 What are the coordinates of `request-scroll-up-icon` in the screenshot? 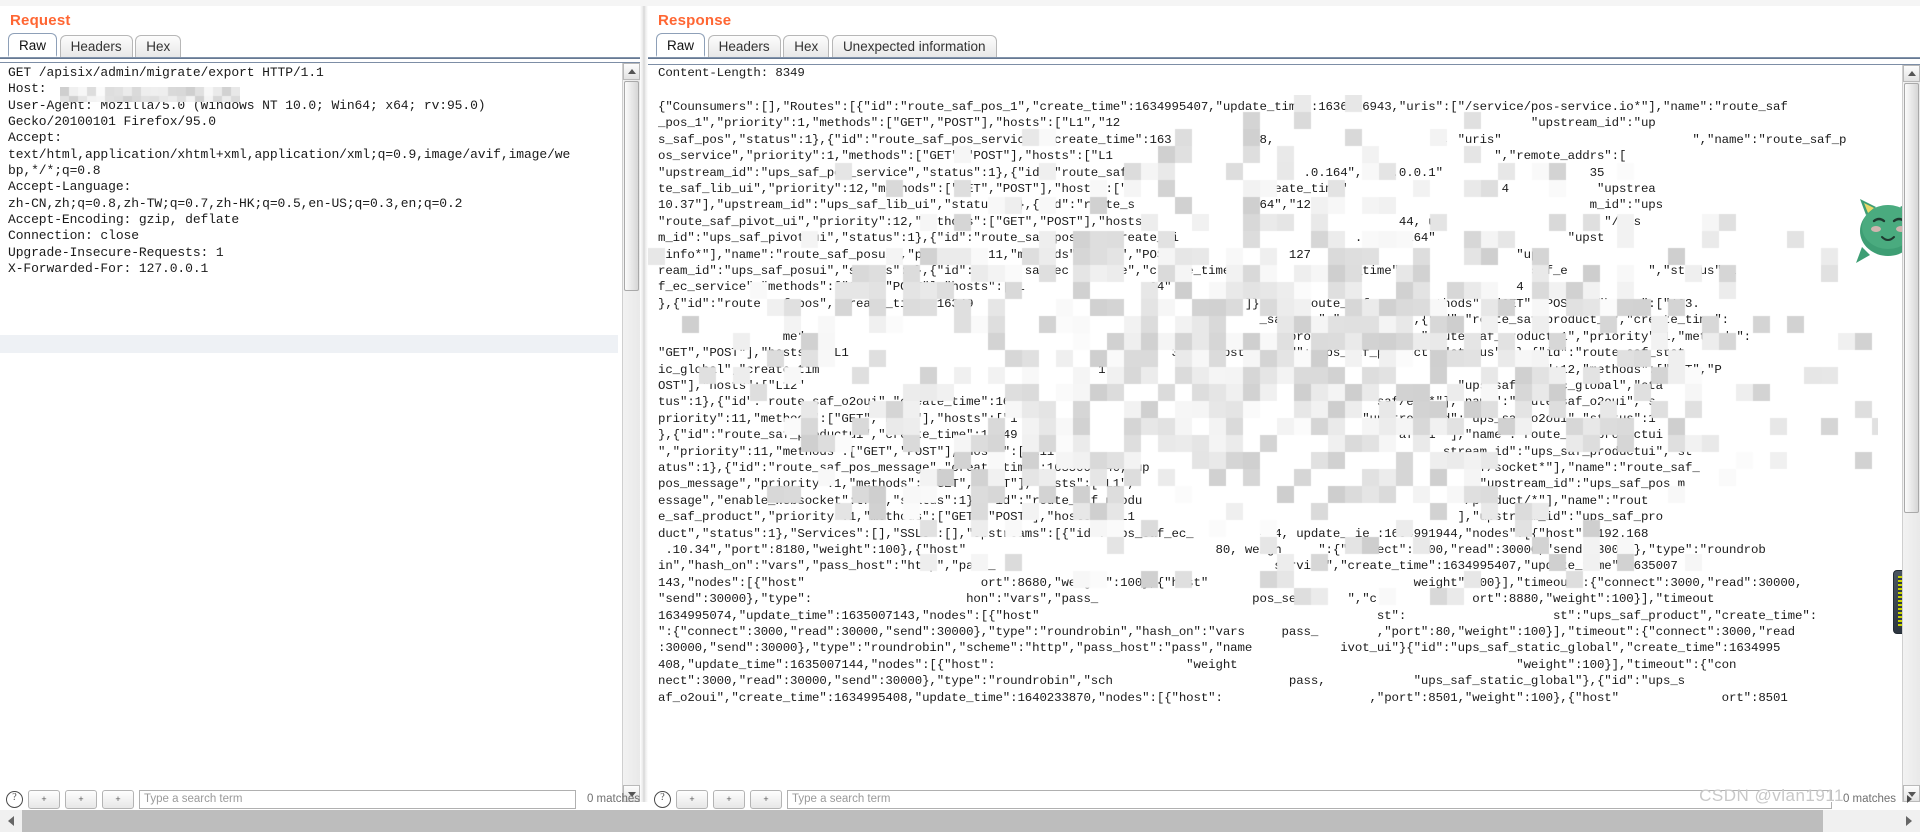 It's located at (631, 71).